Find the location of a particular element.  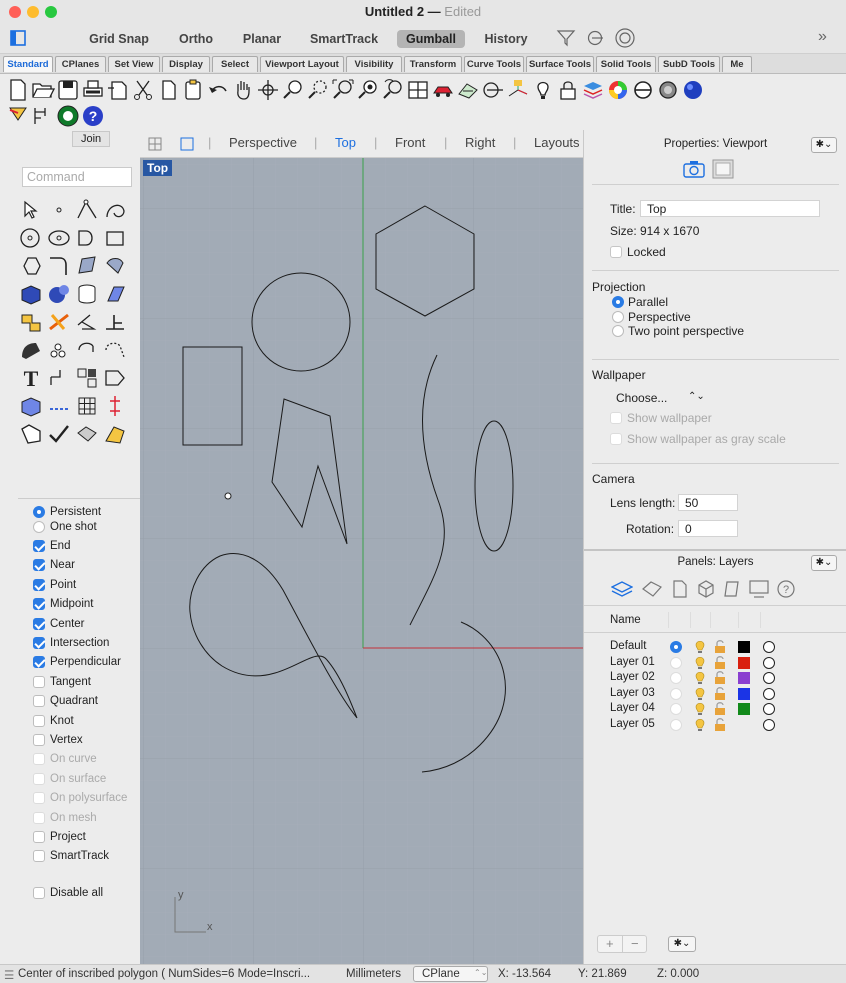

rendered-view-icon is located at coordinates (643, 90).